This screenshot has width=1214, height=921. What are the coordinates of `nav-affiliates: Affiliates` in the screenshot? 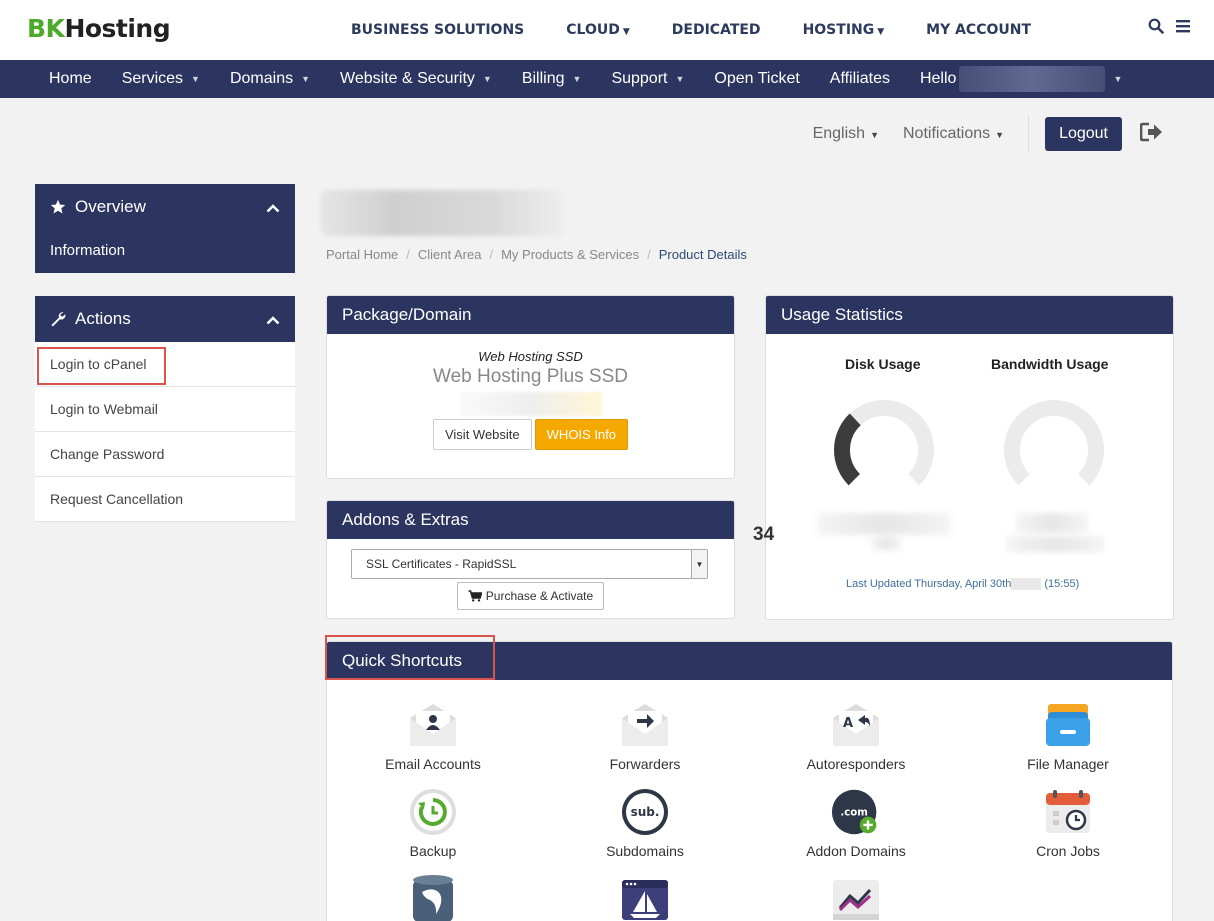 It's located at (860, 79).